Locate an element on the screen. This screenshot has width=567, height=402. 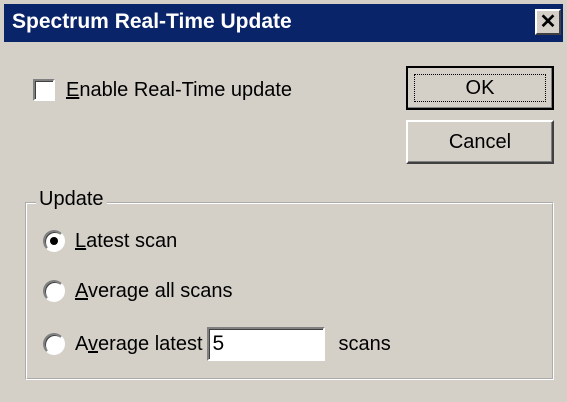
radio-average-latest is located at coordinates (54, 344).